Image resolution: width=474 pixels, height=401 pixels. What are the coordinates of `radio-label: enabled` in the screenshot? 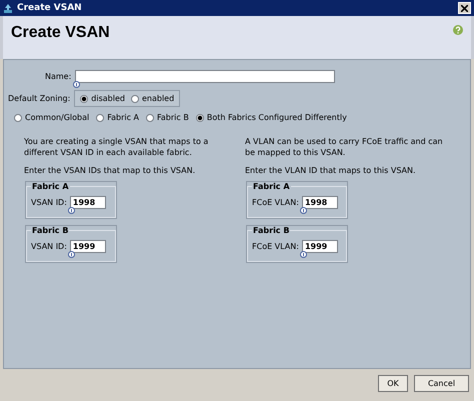 It's located at (158, 98).